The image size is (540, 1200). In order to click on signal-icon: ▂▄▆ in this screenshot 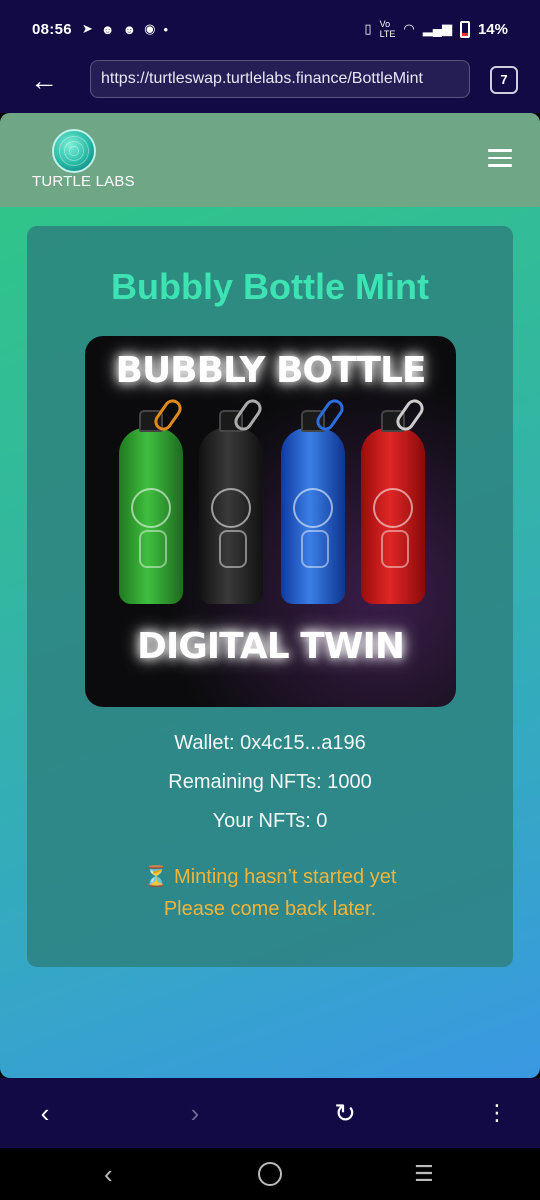, I will do `click(437, 28)`.